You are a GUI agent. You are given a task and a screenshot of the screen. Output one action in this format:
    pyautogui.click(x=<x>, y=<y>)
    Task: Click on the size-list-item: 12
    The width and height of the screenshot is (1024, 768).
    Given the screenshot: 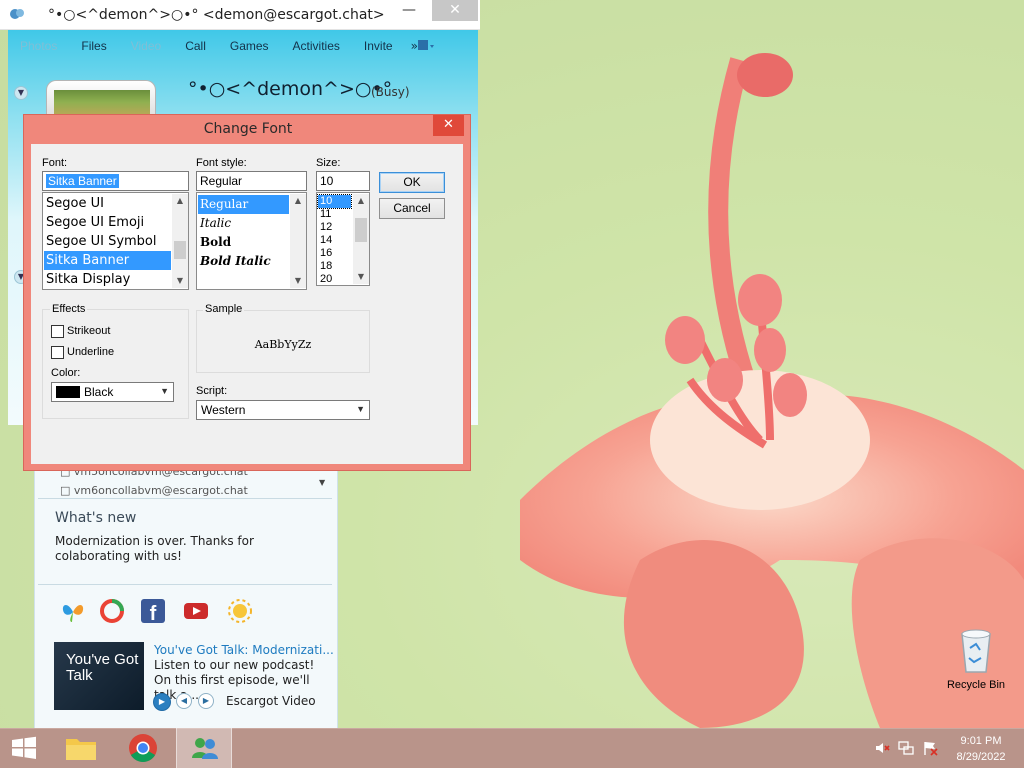 What is the action you would take?
    pyautogui.click(x=334, y=227)
    